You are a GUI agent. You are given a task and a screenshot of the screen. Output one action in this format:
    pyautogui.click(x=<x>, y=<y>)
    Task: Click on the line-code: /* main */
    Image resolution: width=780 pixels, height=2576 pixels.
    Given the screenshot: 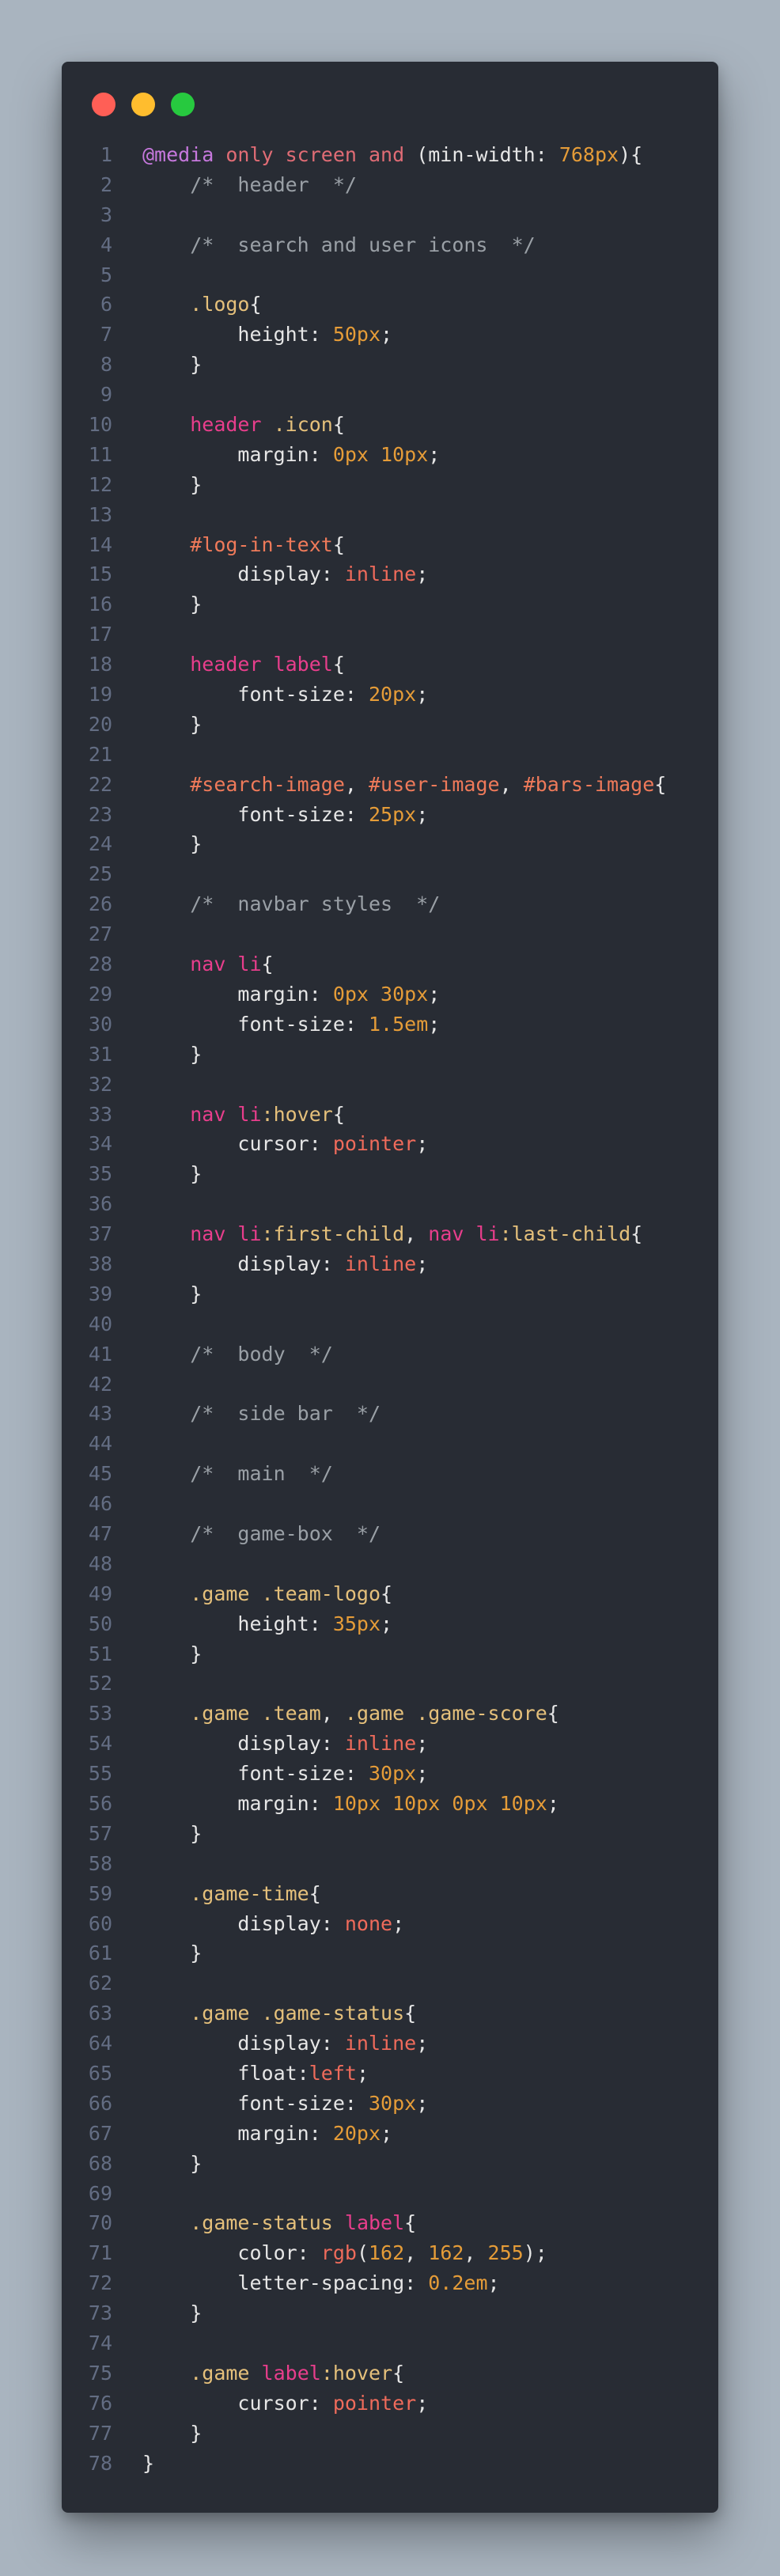 What is the action you would take?
    pyautogui.click(x=237, y=1474)
    